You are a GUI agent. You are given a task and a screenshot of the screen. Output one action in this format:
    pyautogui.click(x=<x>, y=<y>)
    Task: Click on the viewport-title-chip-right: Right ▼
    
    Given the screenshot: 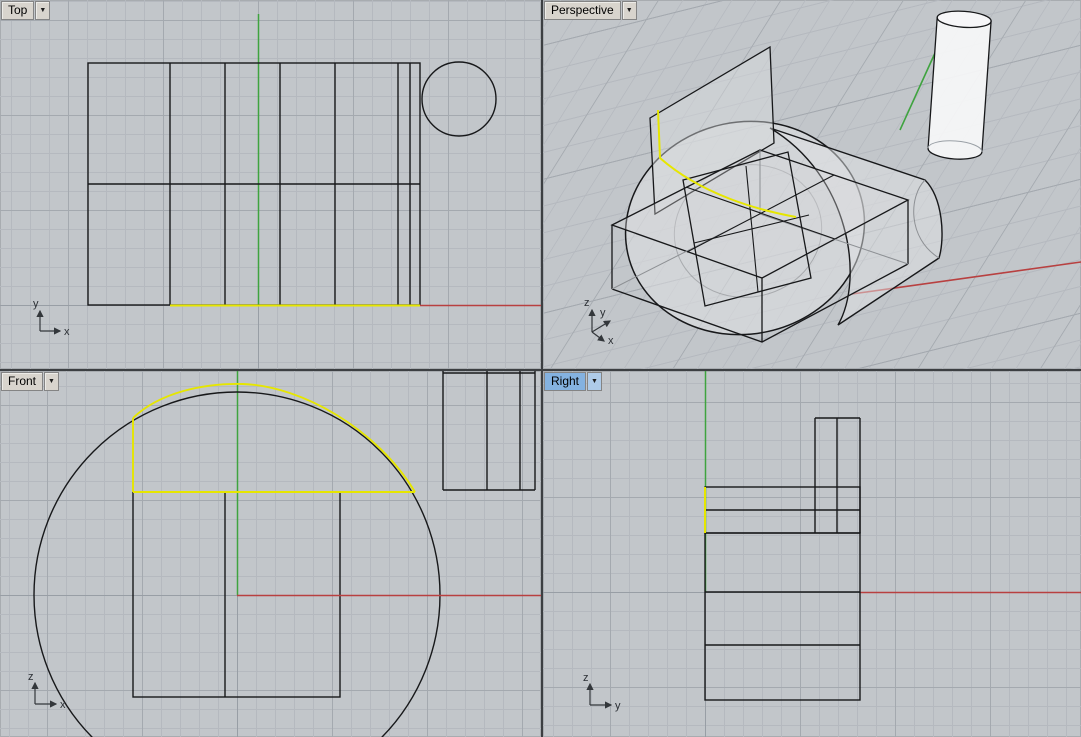 What is the action you would take?
    pyautogui.click(x=573, y=381)
    